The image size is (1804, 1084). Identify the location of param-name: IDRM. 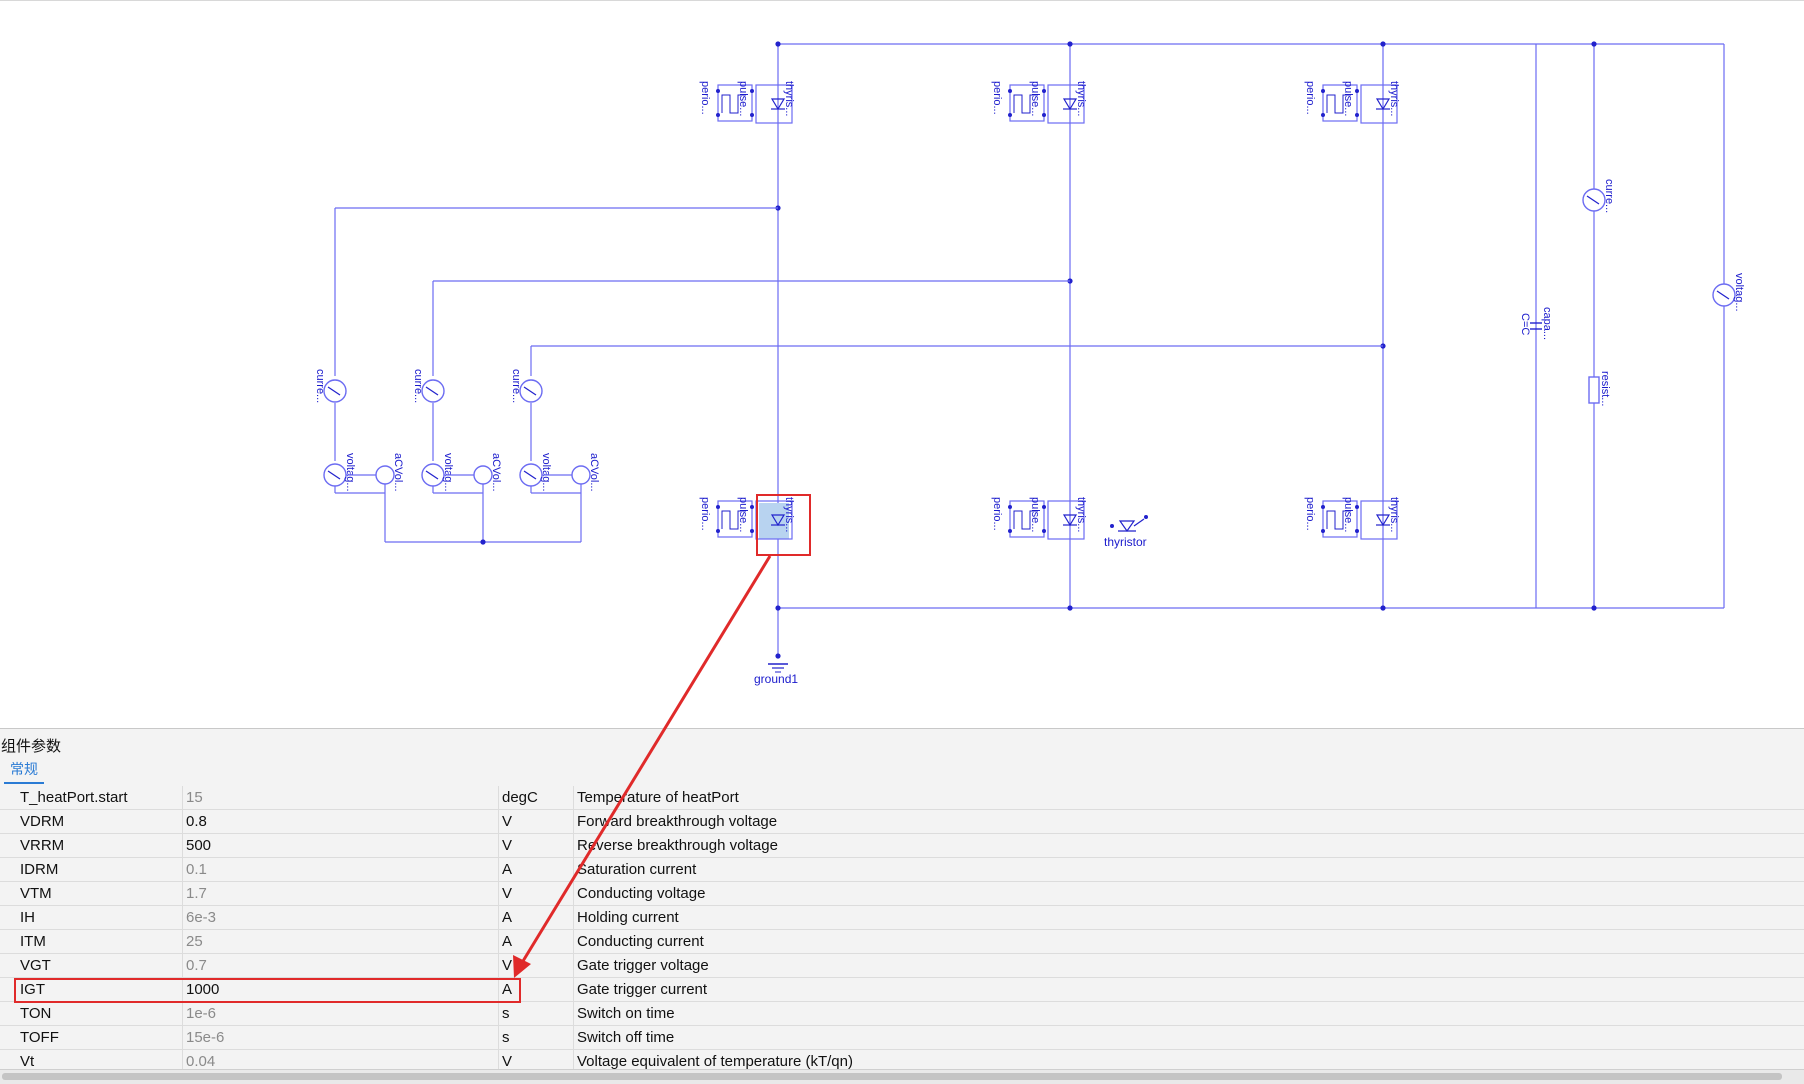
(91, 870).